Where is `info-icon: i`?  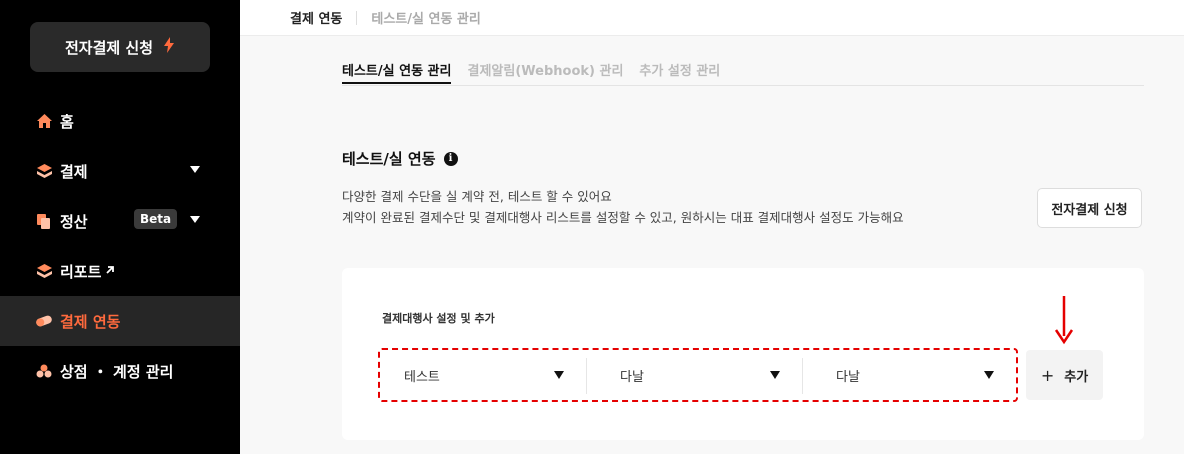
info-icon: i is located at coordinates (450, 158).